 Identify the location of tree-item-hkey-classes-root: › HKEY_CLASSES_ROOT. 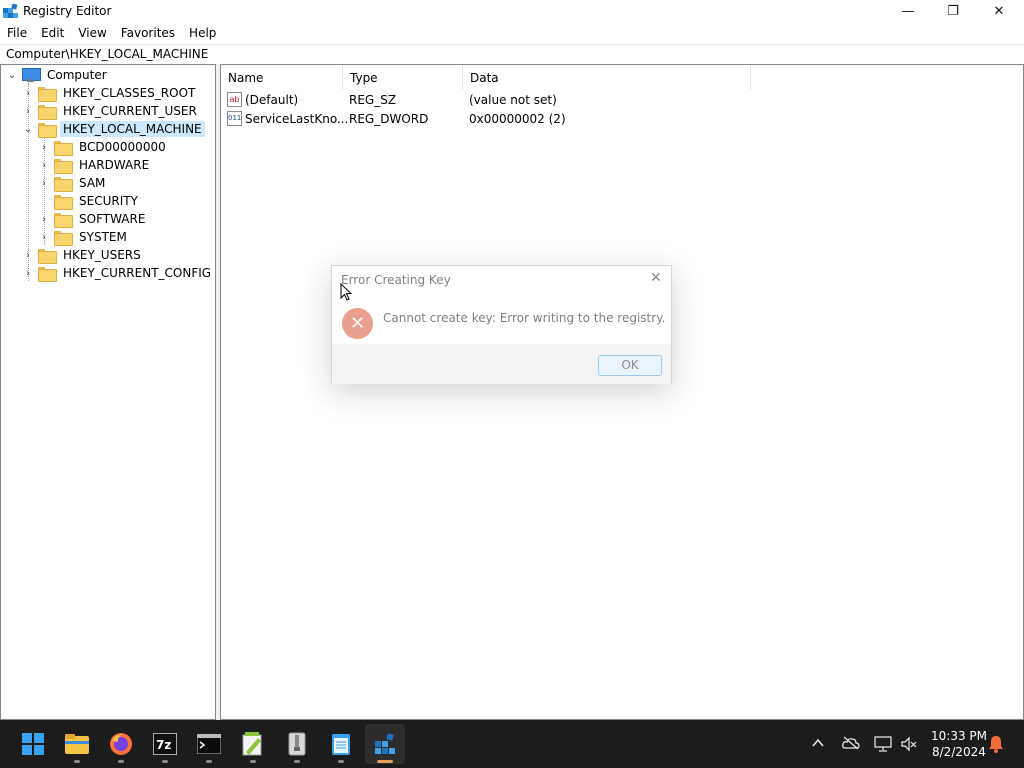
(110, 93).